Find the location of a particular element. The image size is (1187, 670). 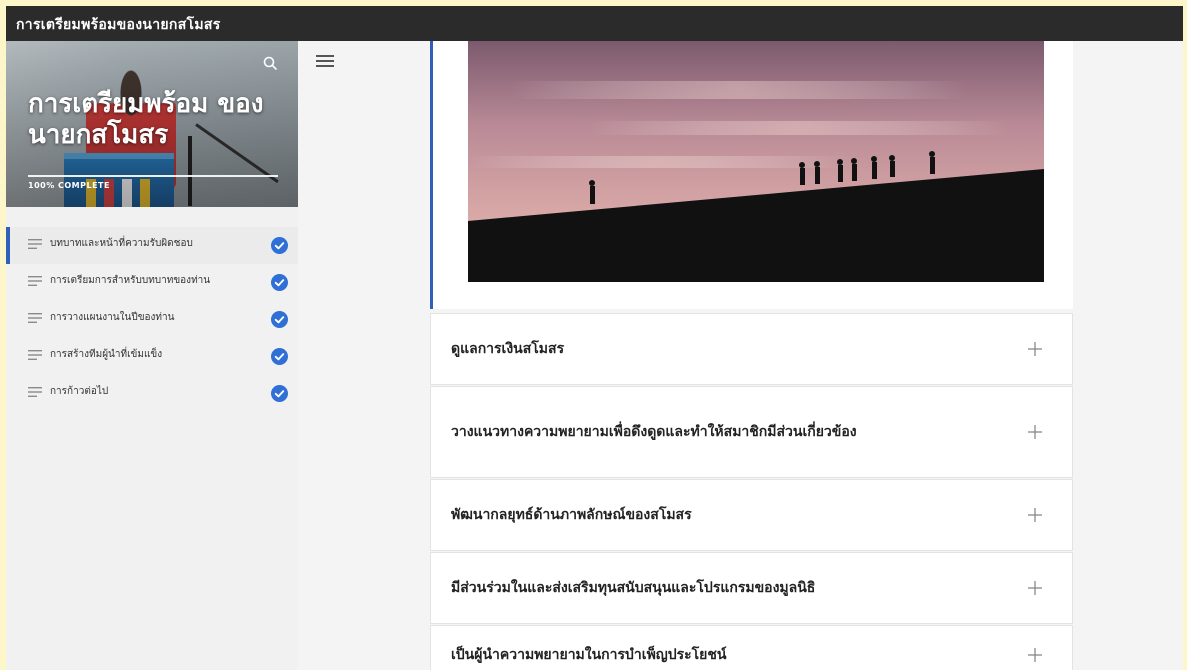

lesson-item: การสร้างทีมผู้นำที่เข้มแข็ง is located at coordinates (152, 356).